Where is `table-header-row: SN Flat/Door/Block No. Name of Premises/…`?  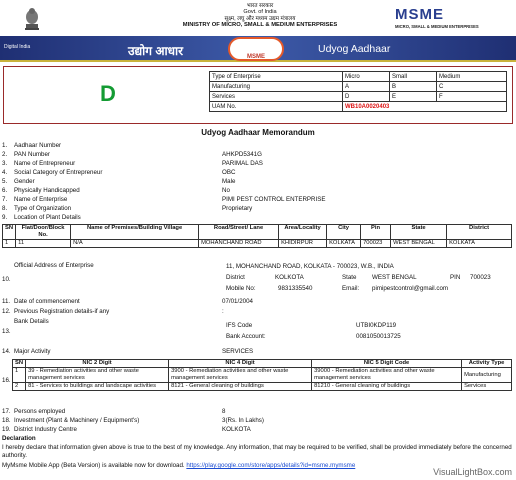
table-header-row: SN Flat/Door/Block No. Name of Premises/… is located at coordinates (256, 232).